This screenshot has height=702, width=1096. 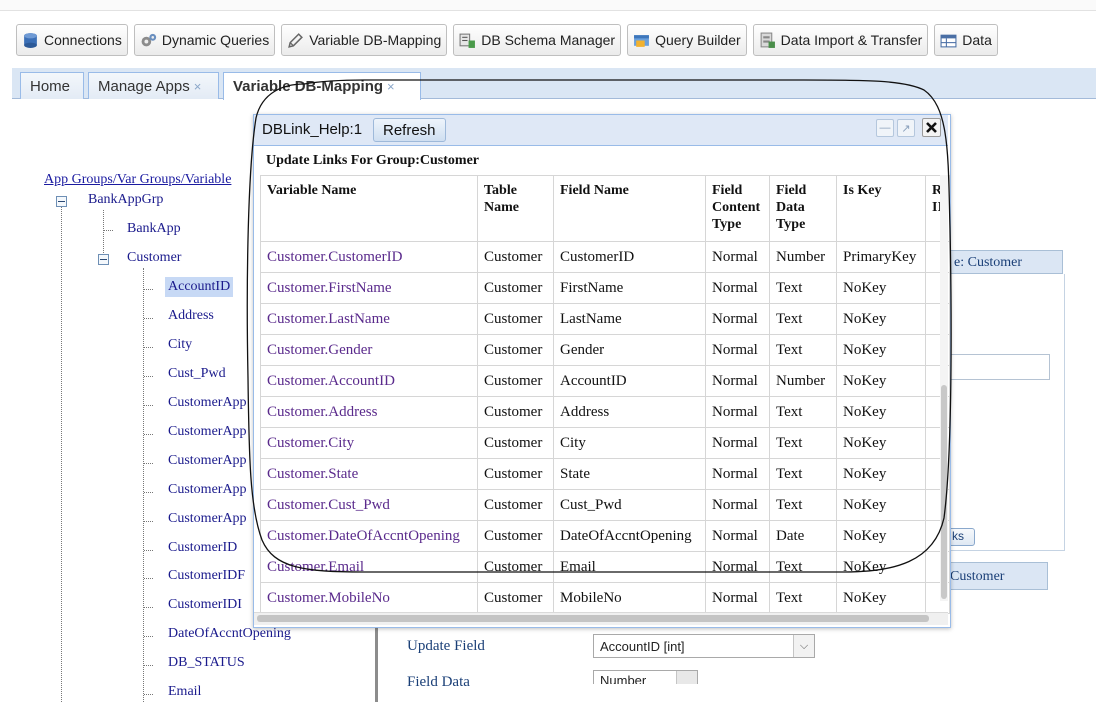 I want to click on horizontal-scrollbar, so click(x=601, y=618).